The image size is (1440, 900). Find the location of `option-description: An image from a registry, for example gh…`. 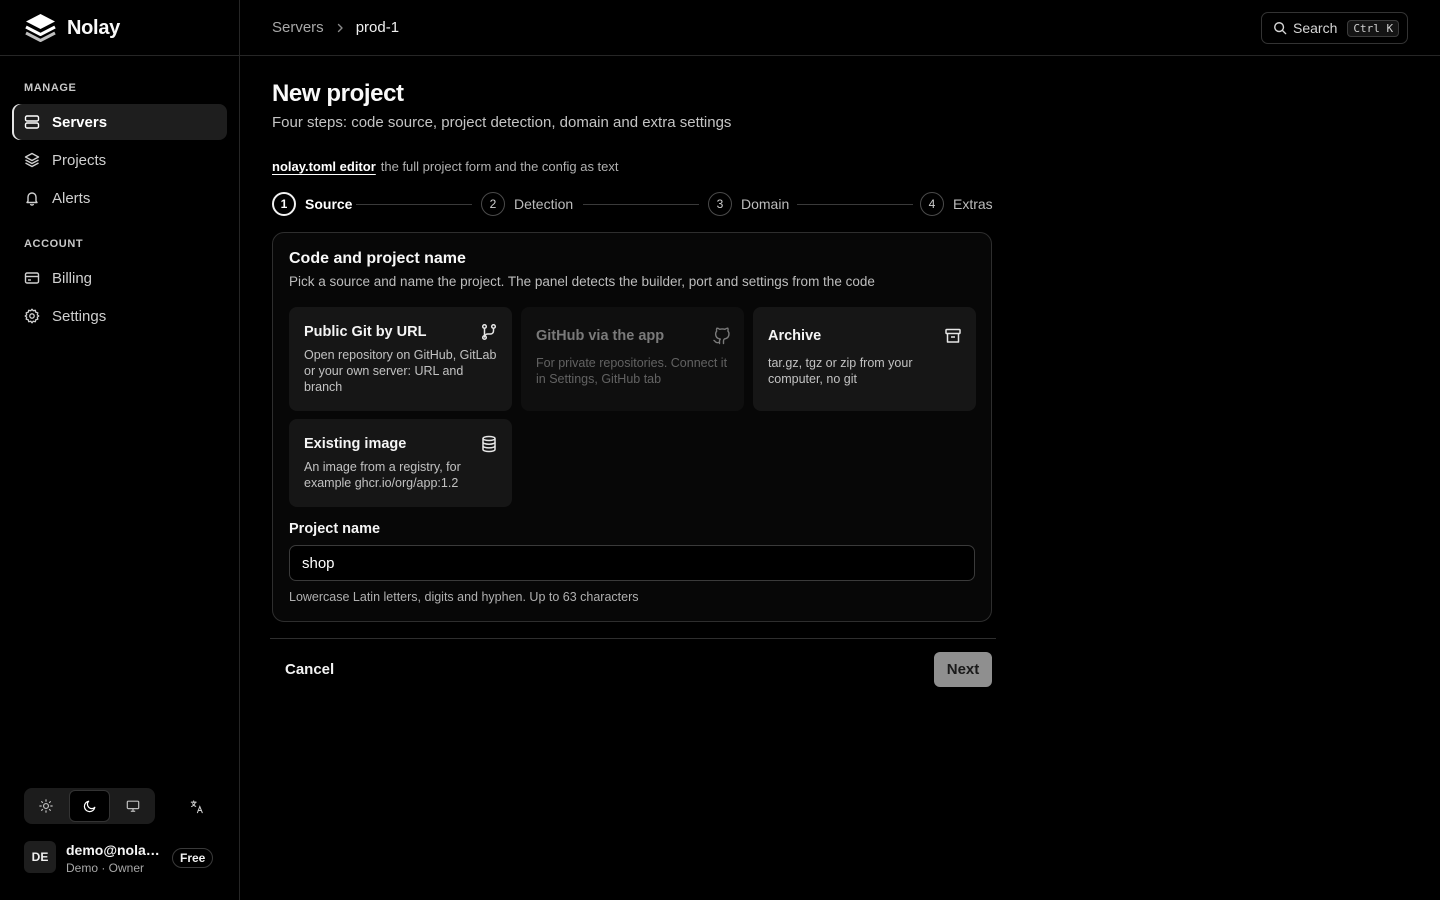

option-description: An image from a registry, for example gh… is located at coordinates (382, 475).